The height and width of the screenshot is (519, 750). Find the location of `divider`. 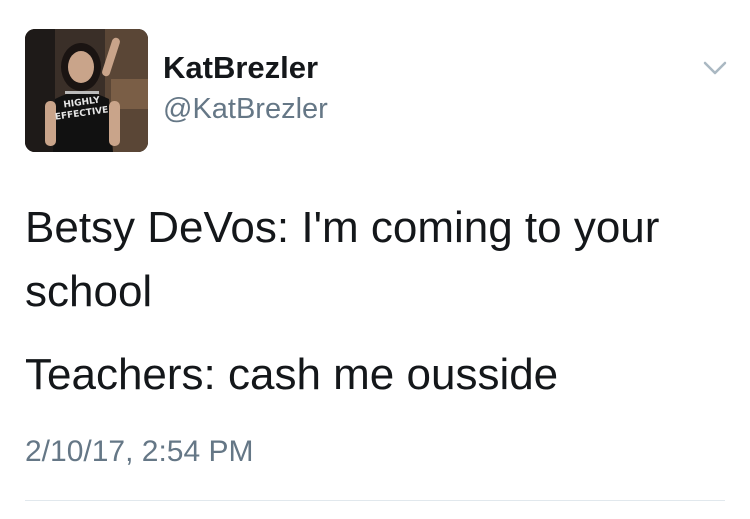

divider is located at coordinates (375, 500).